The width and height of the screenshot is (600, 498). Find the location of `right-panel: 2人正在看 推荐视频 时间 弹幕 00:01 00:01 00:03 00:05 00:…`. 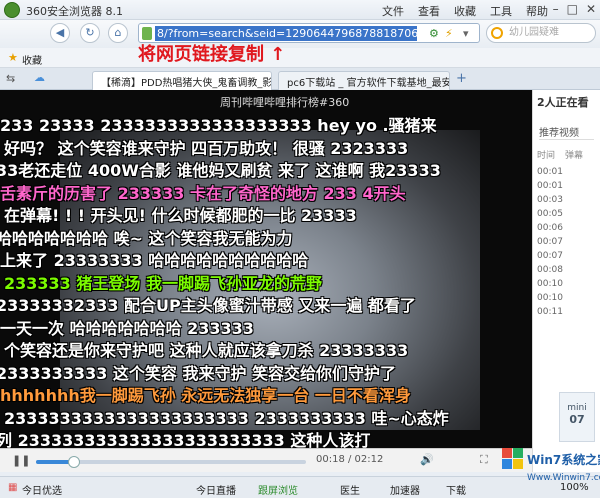

right-panel: 2人正在看 推荐视频 时间 弹幕 00:01 00:01 00:03 00:05 00:… is located at coordinates (566, 281).